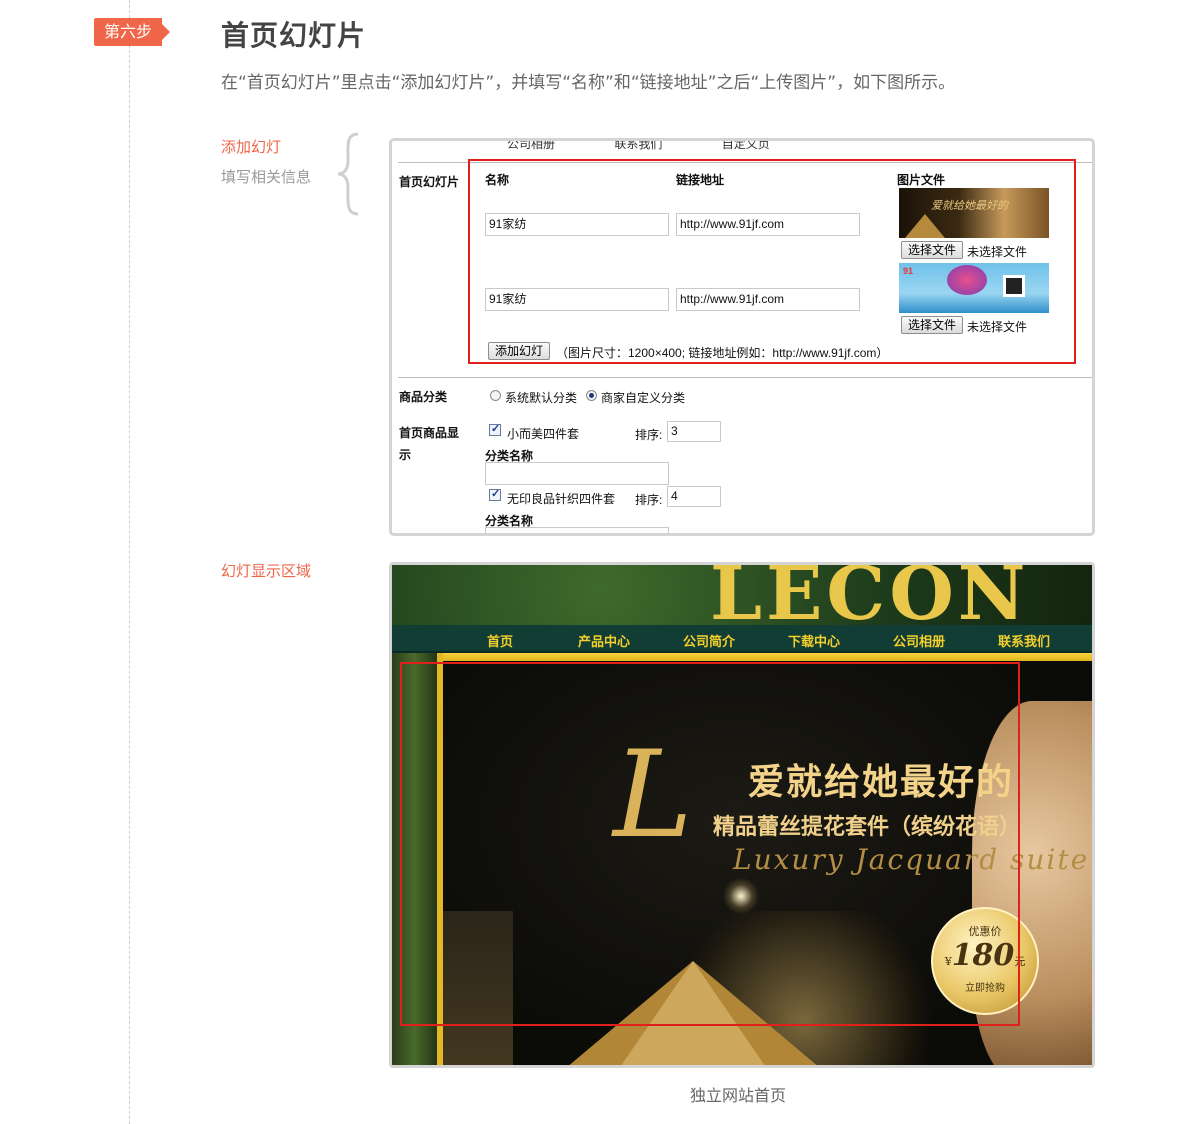 This screenshot has width=1190, height=1124. Describe the element at coordinates (405, 455) in the screenshot. I see `homepage-goods-label-cont: 示` at that location.